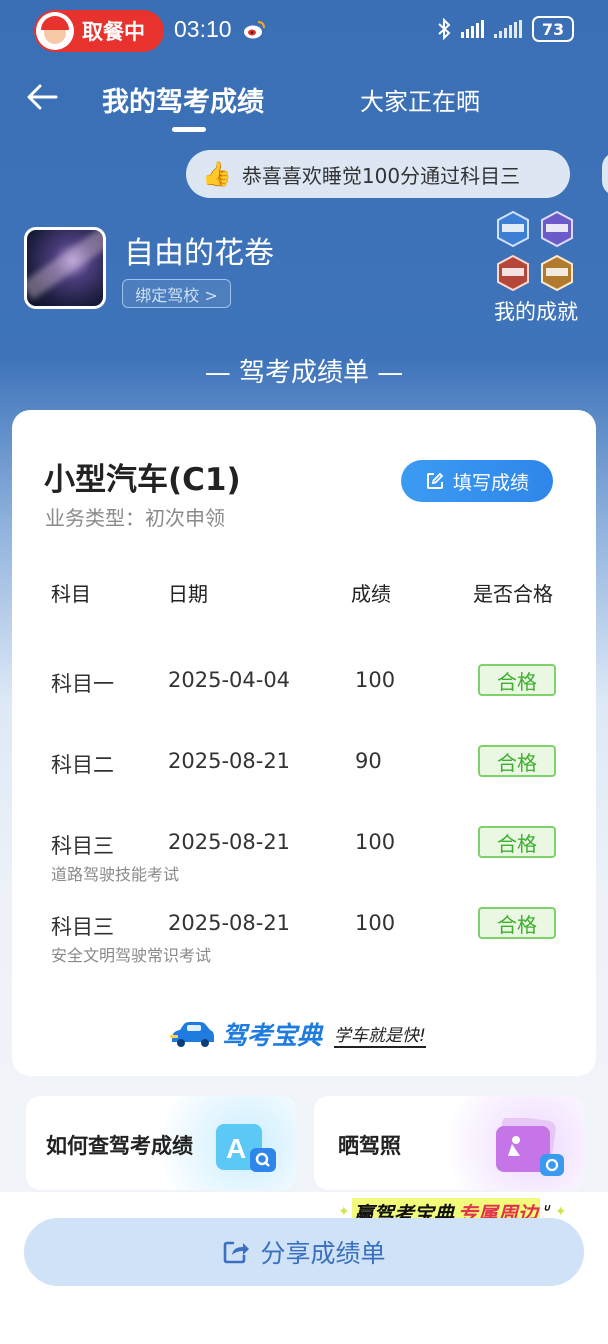 This screenshot has height=1344, width=608. I want to click on row-3-subject: 科目三, so click(82, 846).